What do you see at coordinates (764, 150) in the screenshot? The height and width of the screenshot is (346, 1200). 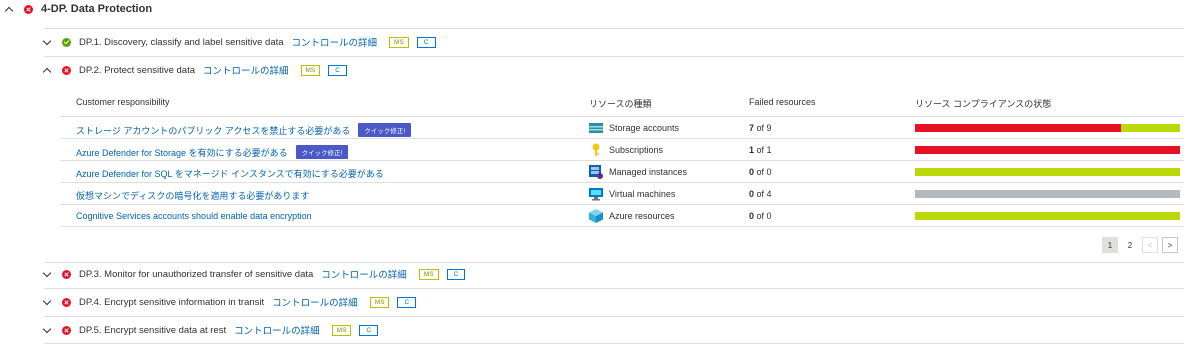 I see `failed-total: of 1` at bounding box center [764, 150].